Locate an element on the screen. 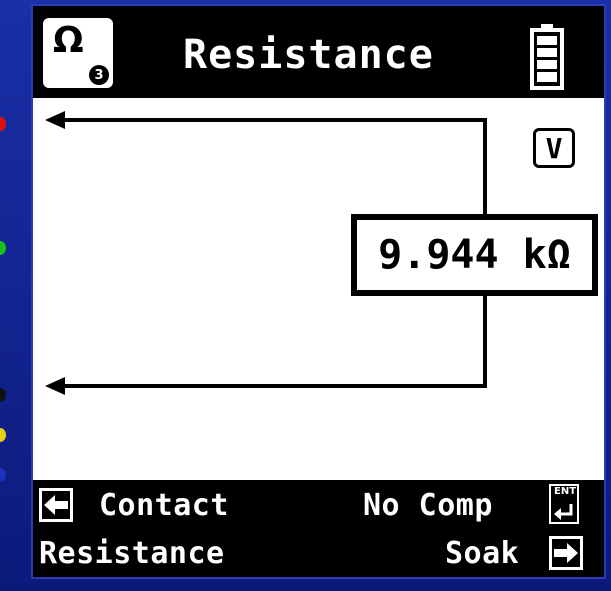  battery-full-icon is located at coordinates (547, 57).